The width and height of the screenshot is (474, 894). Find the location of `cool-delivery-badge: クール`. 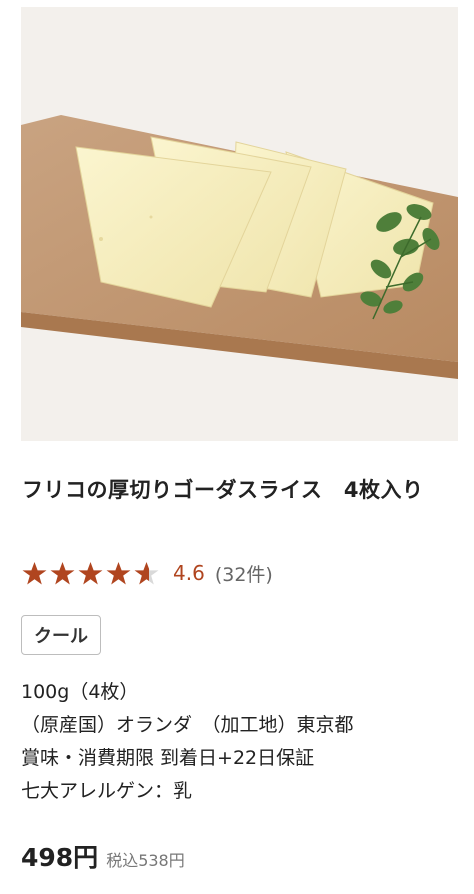

cool-delivery-badge: クール is located at coordinates (61, 635).